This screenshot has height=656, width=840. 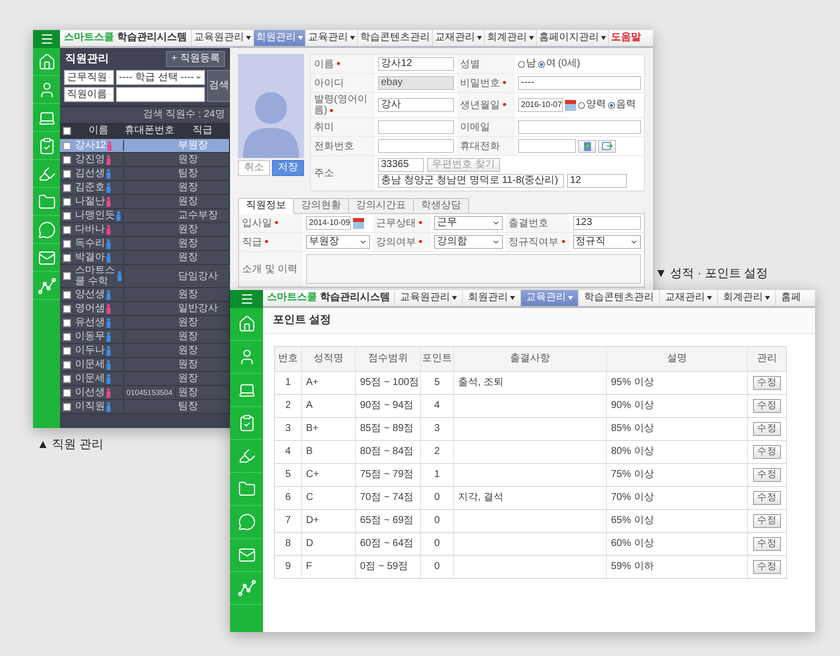 I want to click on date-field: 2014-10-09, so click(x=328, y=223).